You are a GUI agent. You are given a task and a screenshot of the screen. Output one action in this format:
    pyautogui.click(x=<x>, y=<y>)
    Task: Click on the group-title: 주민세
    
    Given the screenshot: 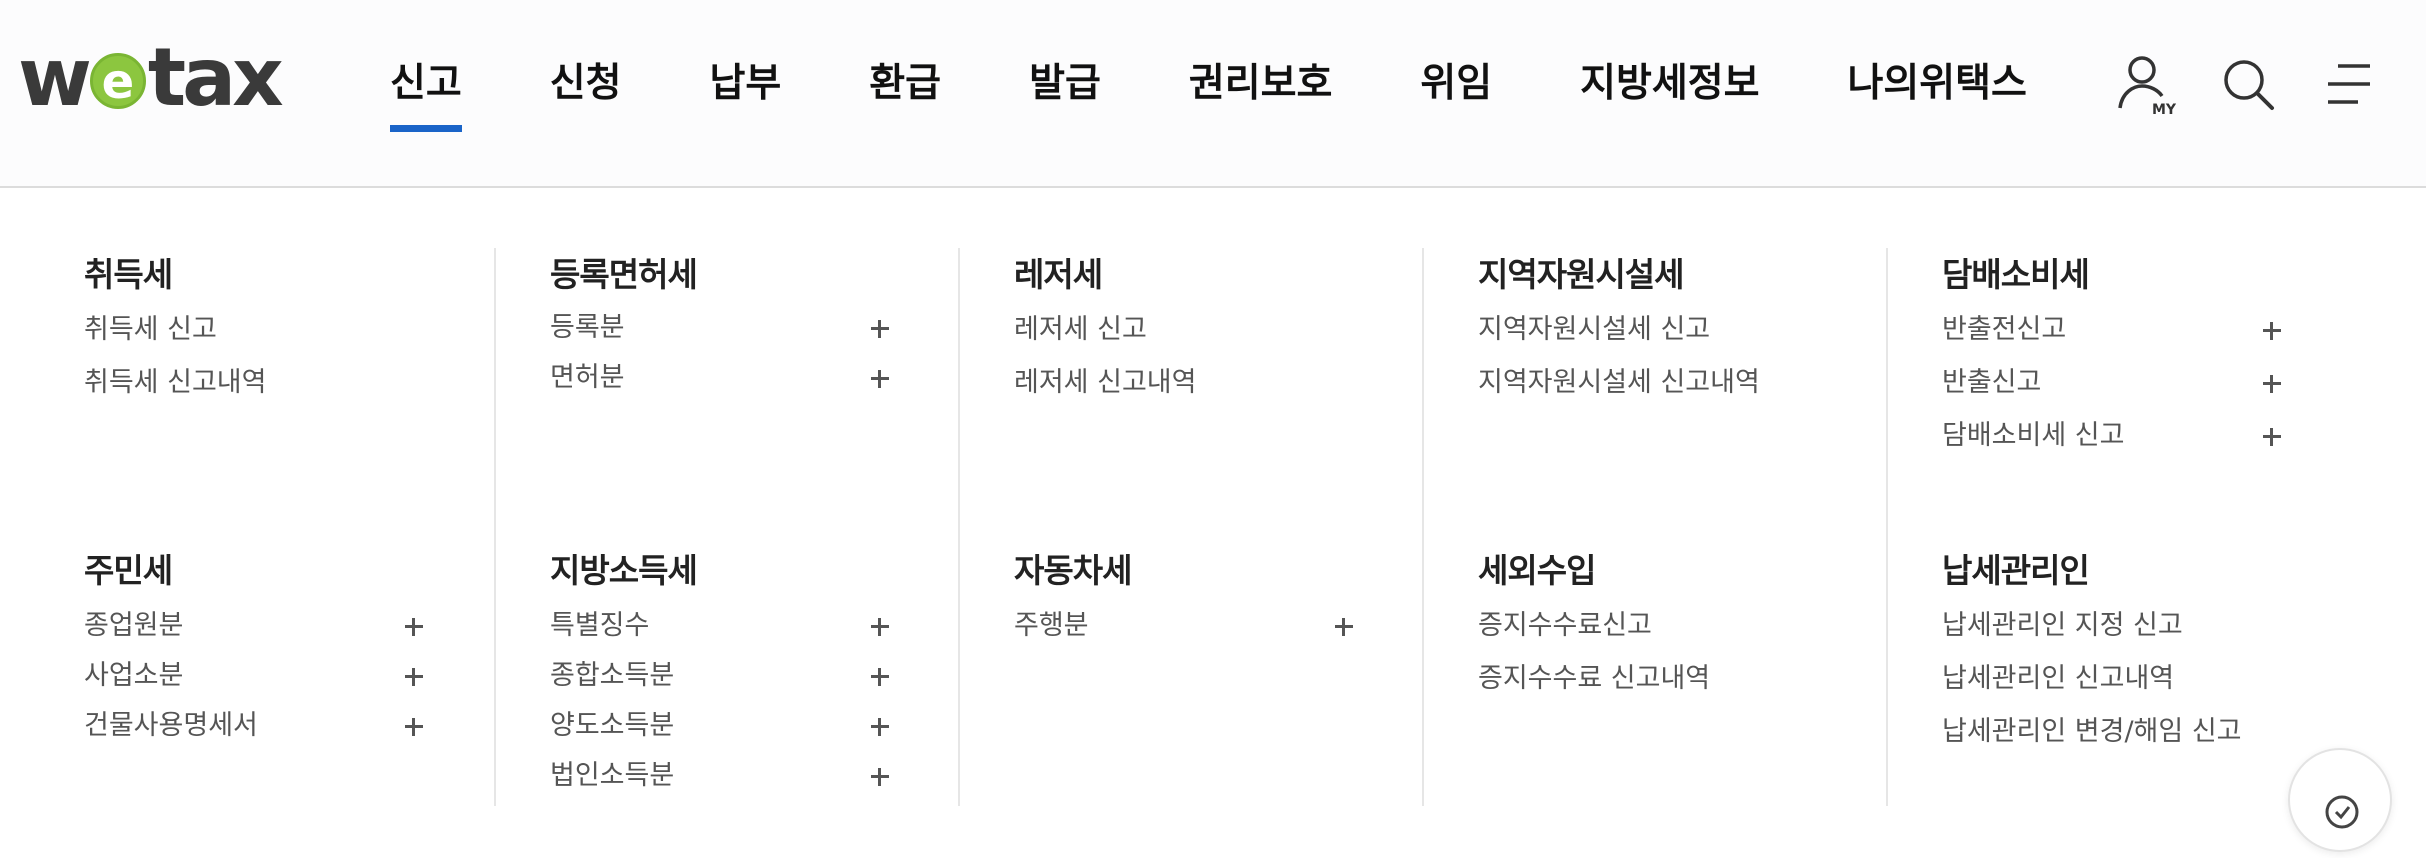 What is the action you would take?
    pyautogui.click(x=128, y=568)
    